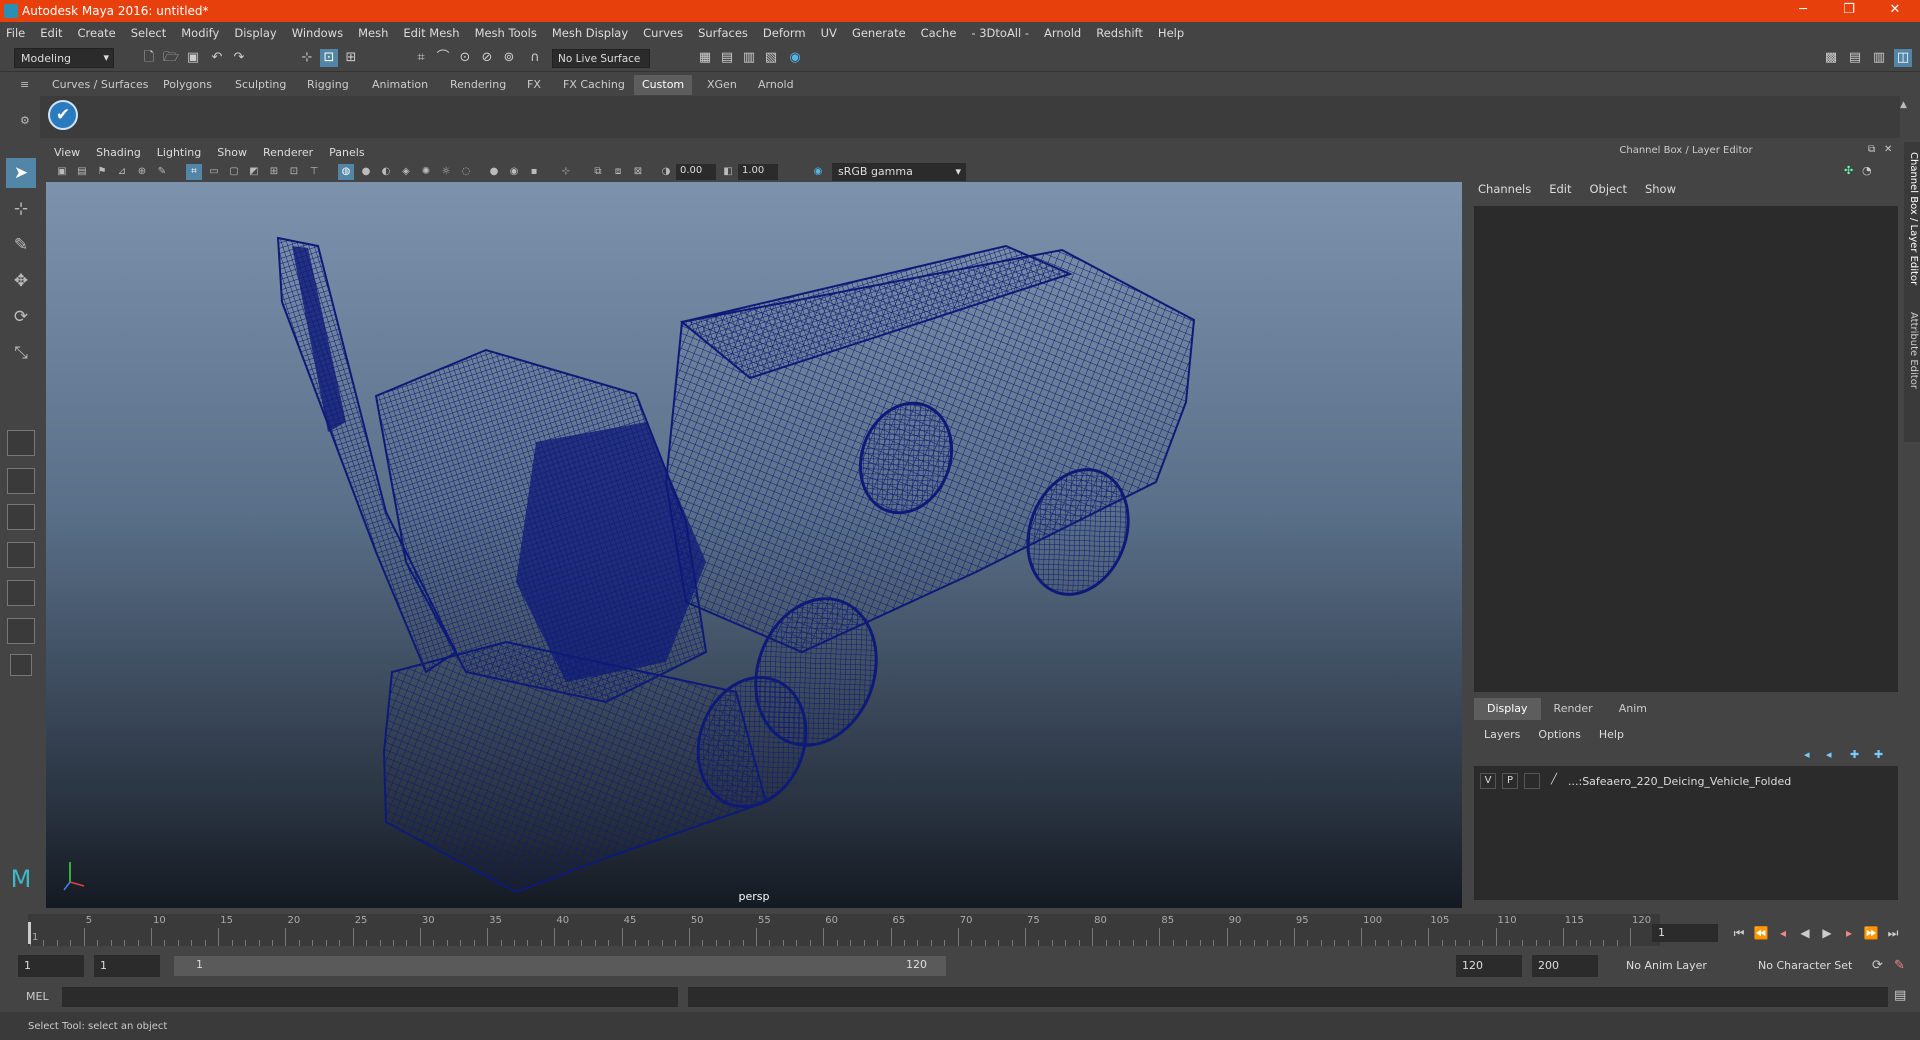 This screenshot has height=1040, width=1920. Describe the element at coordinates (21, 443) in the screenshot. I see `single-perspective-layout-icon` at that location.